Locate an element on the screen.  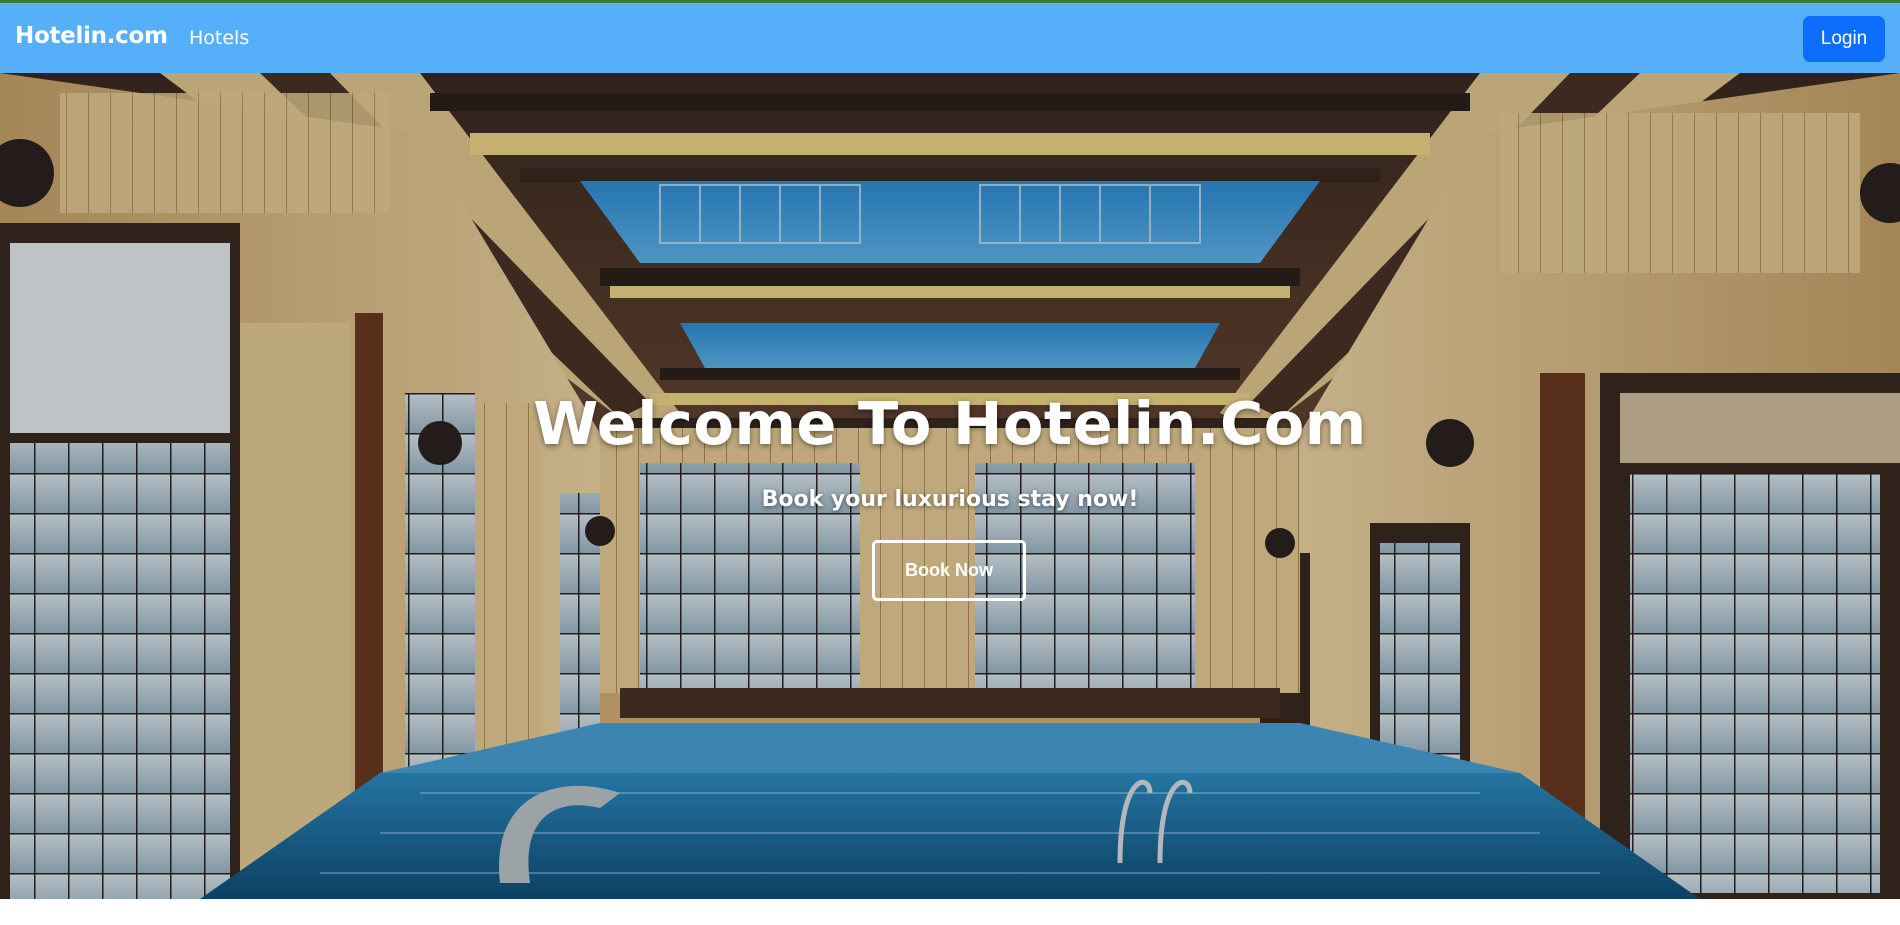
book-now-button: Book Now is located at coordinates (949, 570).